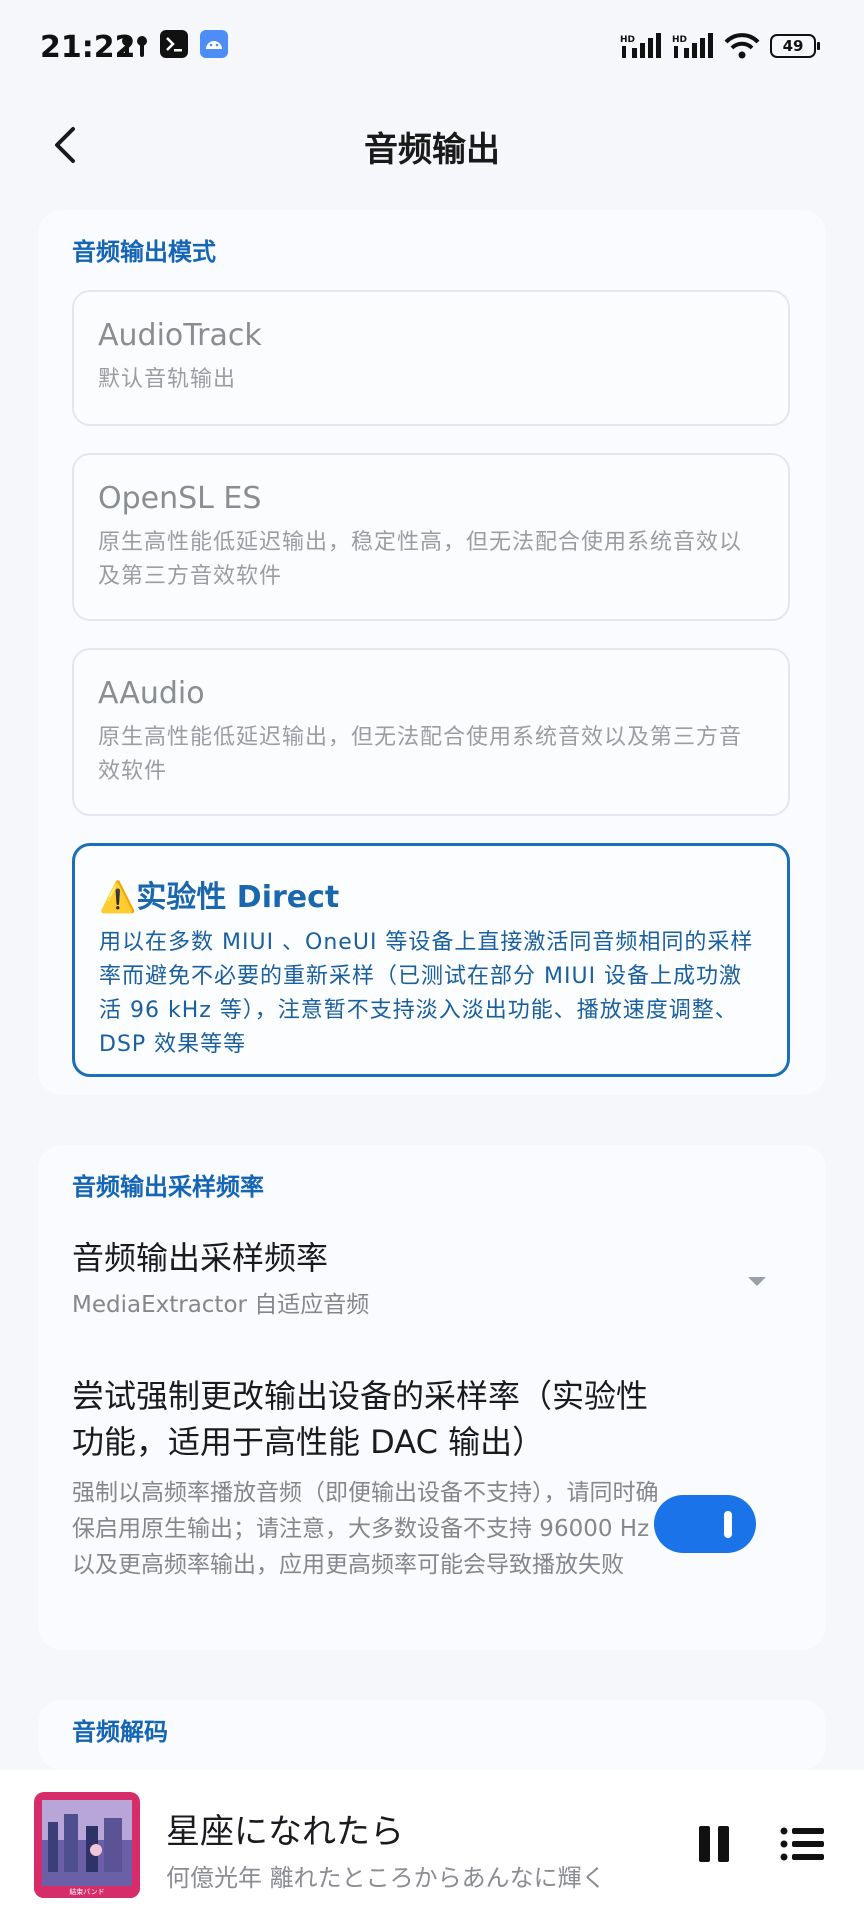 This screenshot has height=1920, width=864. What do you see at coordinates (432, 150) in the screenshot?
I see `page-title: 音频输出` at bounding box center [432, 150].